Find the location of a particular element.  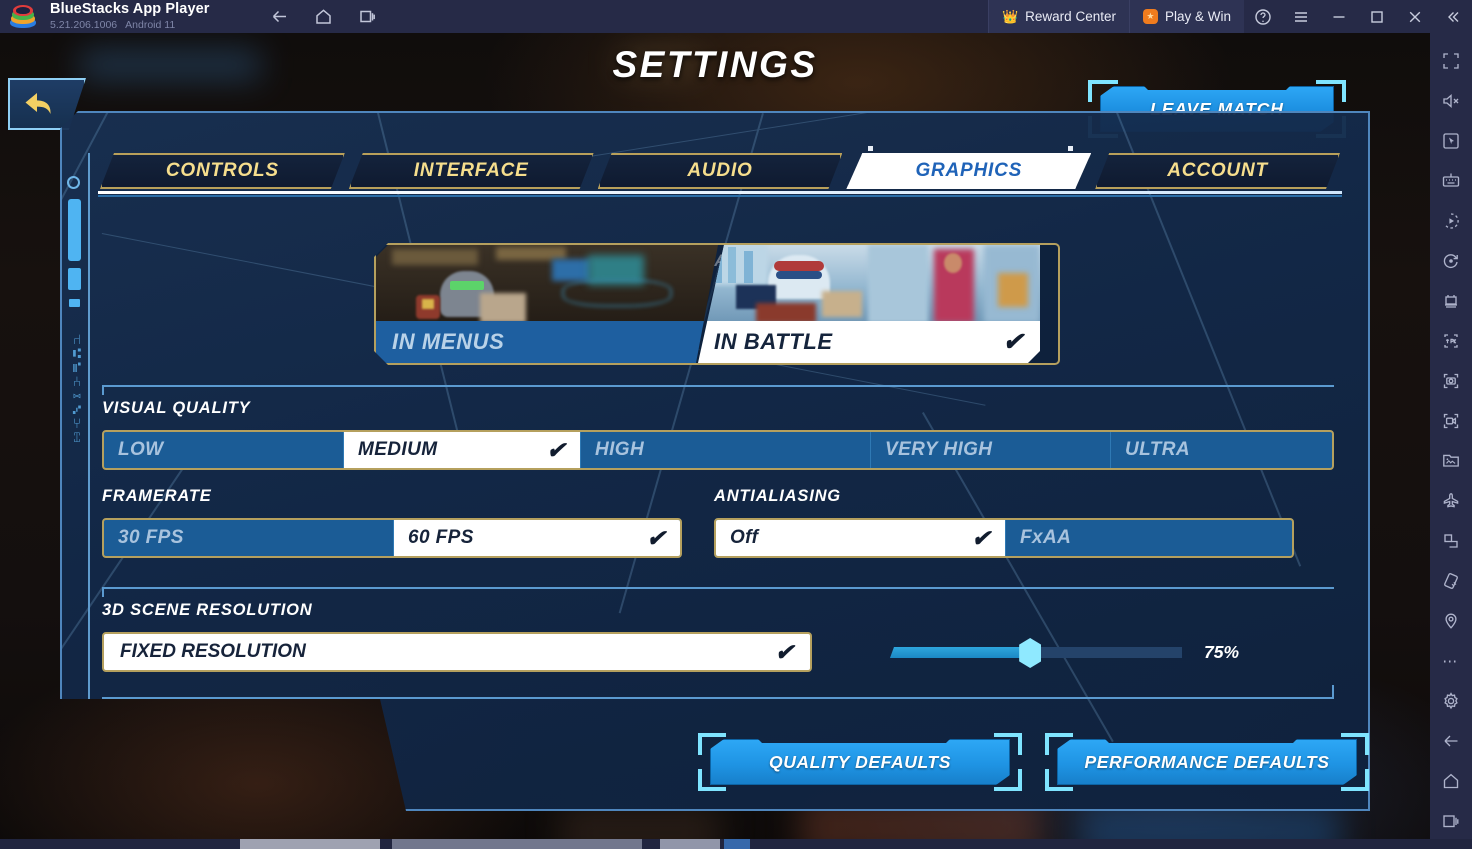

mute-icon is located at coordinates (1451, 101).